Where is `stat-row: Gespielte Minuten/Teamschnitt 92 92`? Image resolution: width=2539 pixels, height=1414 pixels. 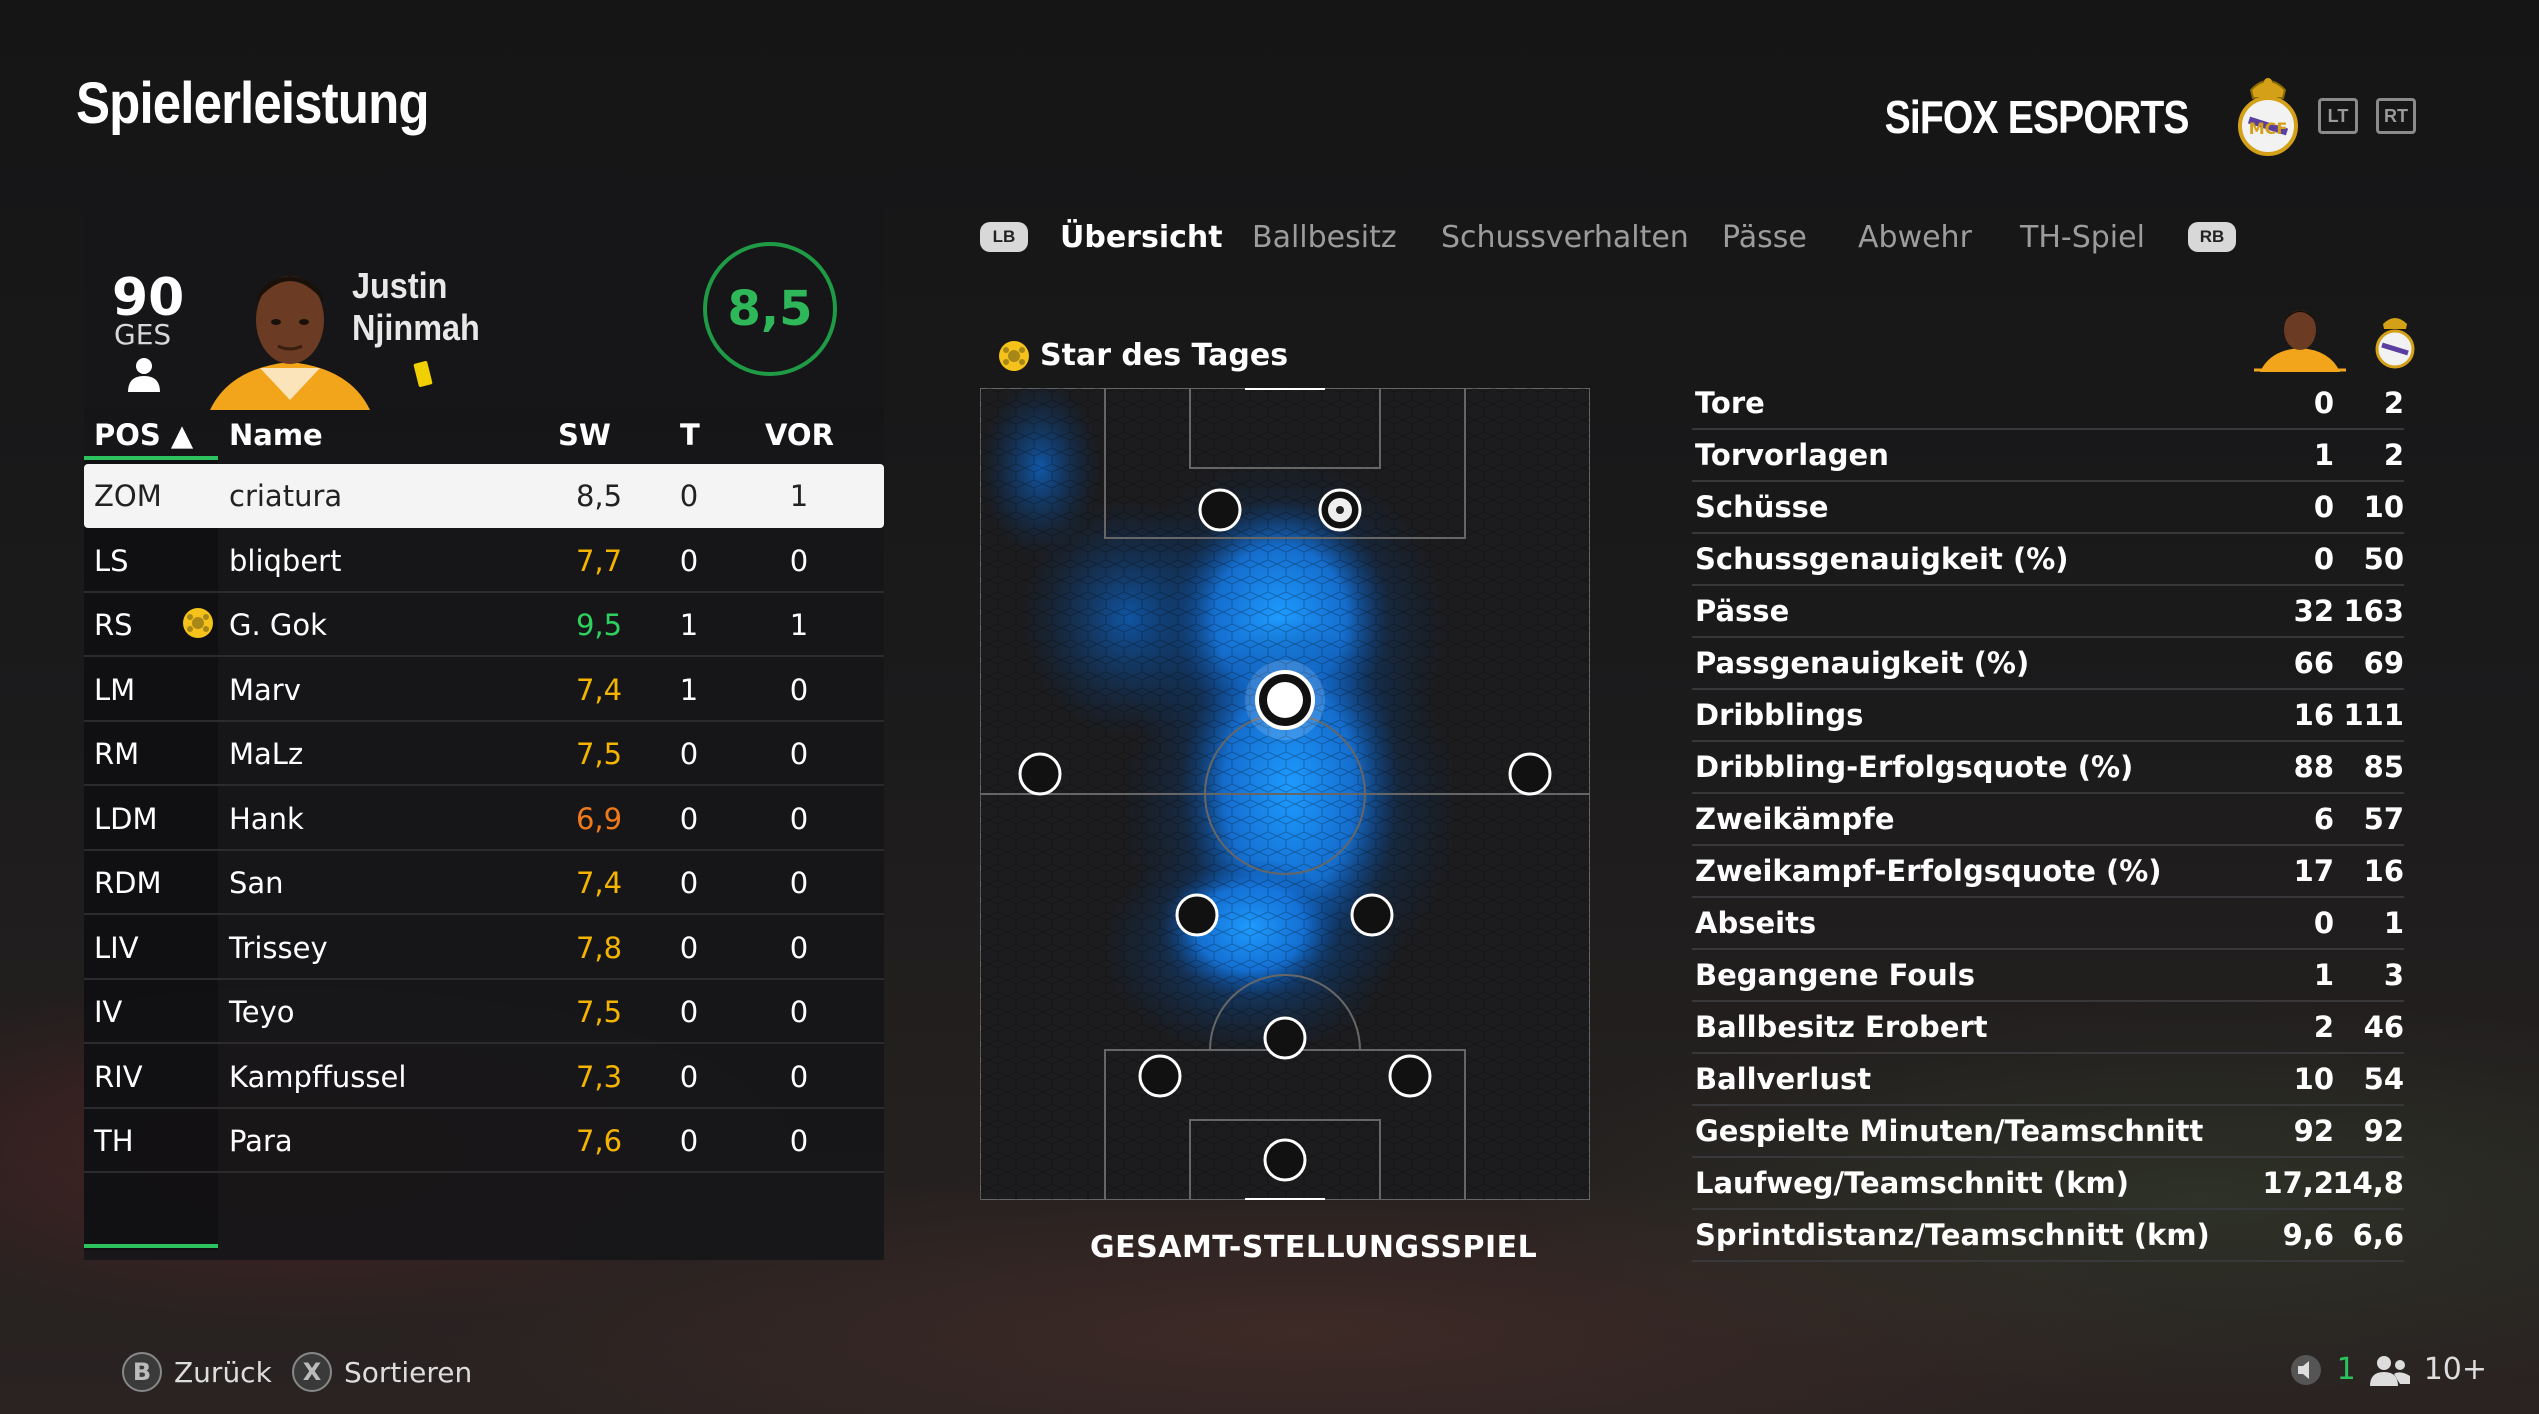 stat-row: Gespielte Minuten/Teamschnitt 92 92 is located at coordinates (2048, 1132).